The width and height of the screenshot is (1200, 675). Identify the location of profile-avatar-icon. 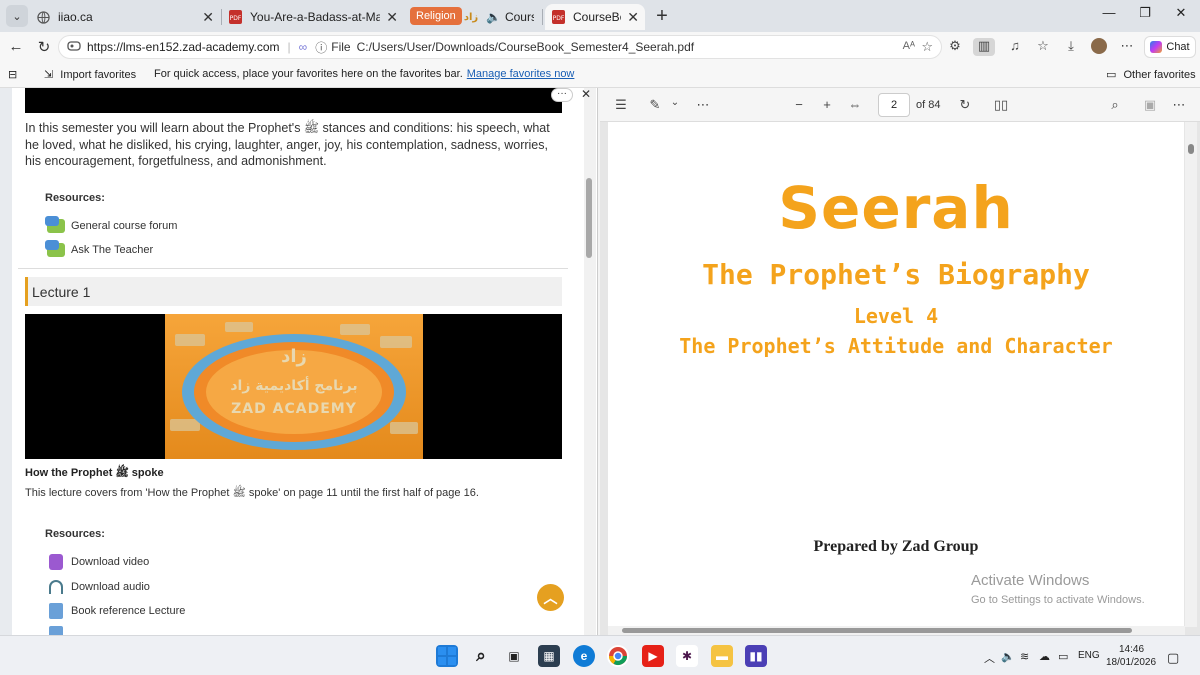
(1099, 47).